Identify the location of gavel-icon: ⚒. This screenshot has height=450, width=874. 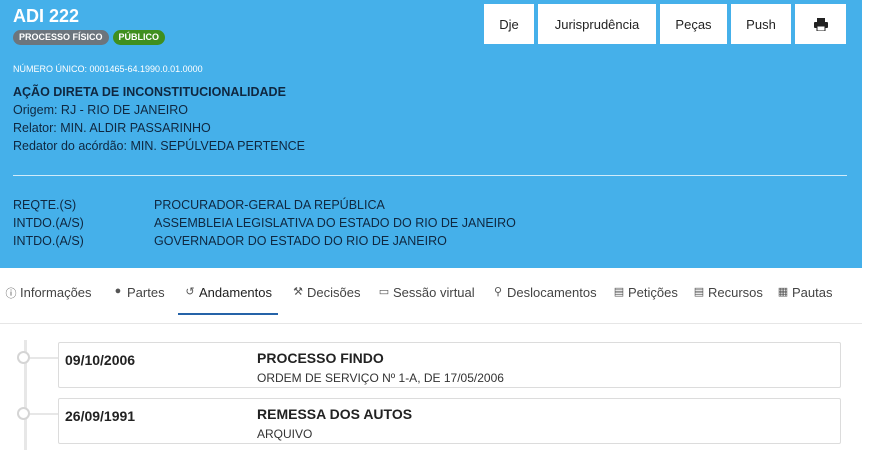
(298, 292).